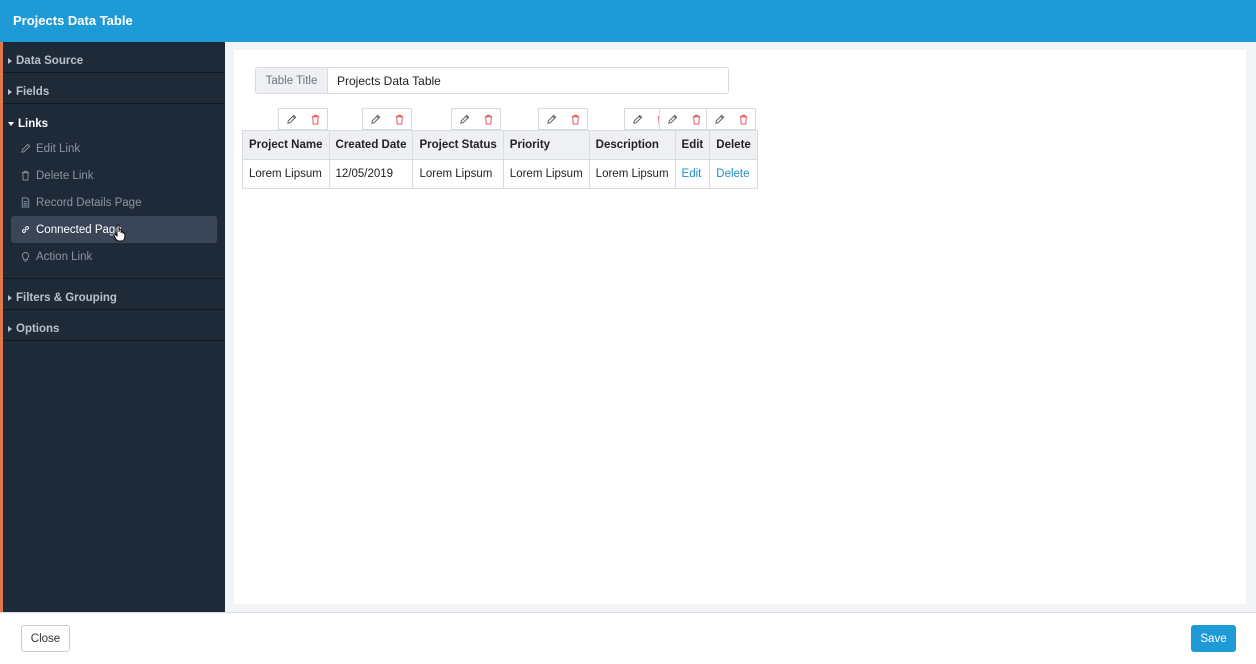  What do you see at coordinates (114, 88) in the screenshot?
I see `section-fields: Fields` at bounding box center [114, 88].